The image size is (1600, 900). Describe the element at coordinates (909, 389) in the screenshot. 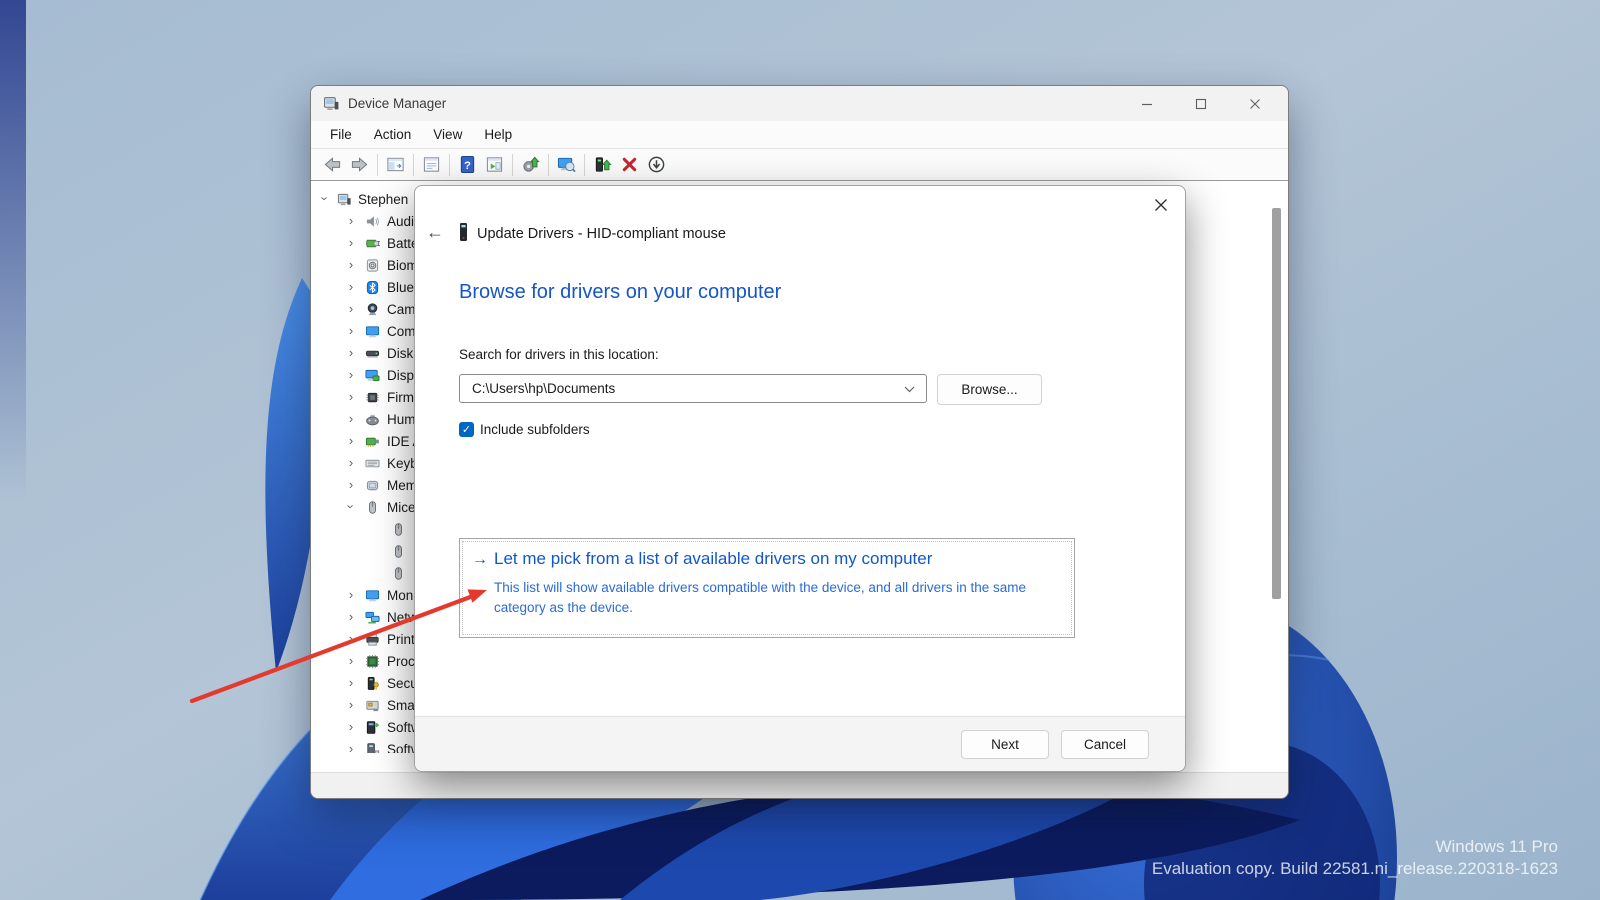

I see `chevron-down-icon` at that location.